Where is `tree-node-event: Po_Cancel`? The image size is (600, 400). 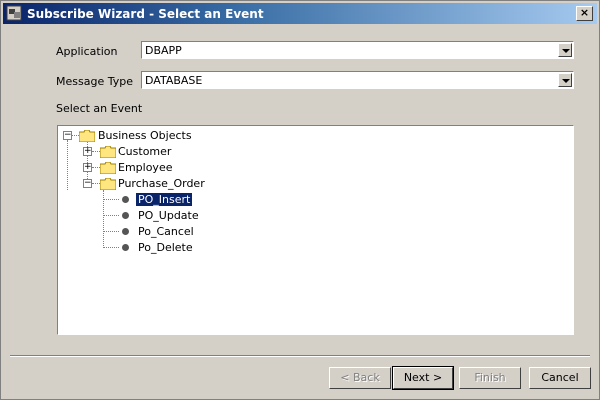
tree-node-event: Po_Cancel is located at coordinates (158, 232).